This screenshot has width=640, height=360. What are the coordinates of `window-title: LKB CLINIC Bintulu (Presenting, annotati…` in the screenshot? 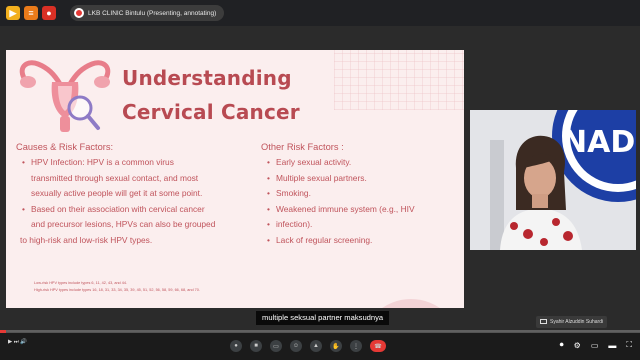 It's located at (152, 13).